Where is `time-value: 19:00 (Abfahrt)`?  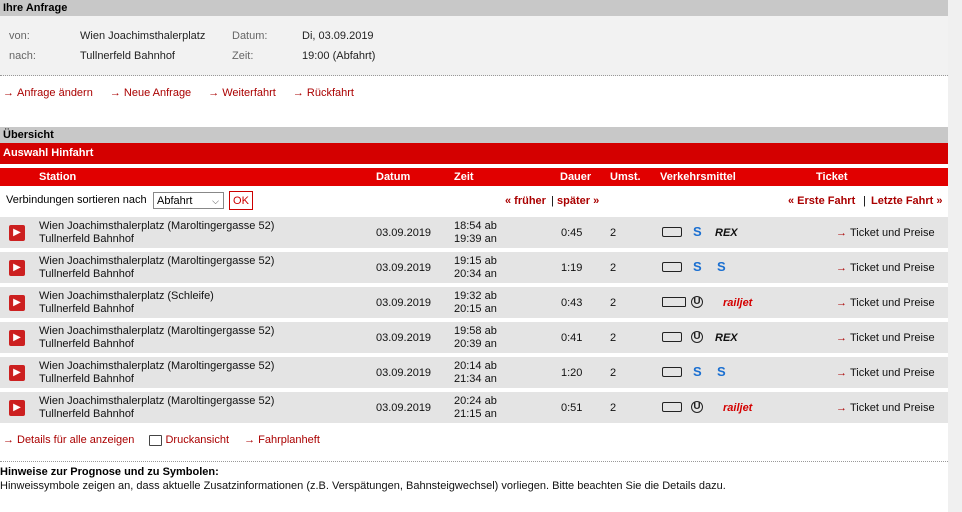 time-value: 19:00 (Abfahrt) is located at coordinates (339, 56).